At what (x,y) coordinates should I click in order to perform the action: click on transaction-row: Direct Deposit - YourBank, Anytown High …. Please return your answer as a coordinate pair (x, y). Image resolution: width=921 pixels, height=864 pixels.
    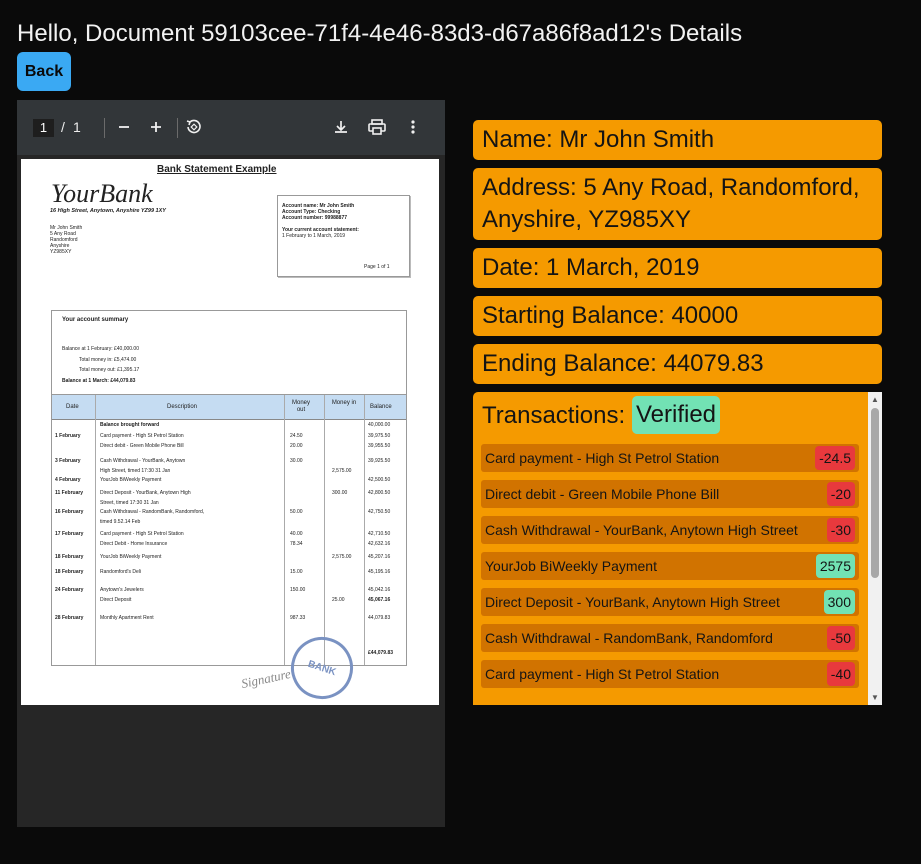
    Looking at the image, I should click on (670, 602).